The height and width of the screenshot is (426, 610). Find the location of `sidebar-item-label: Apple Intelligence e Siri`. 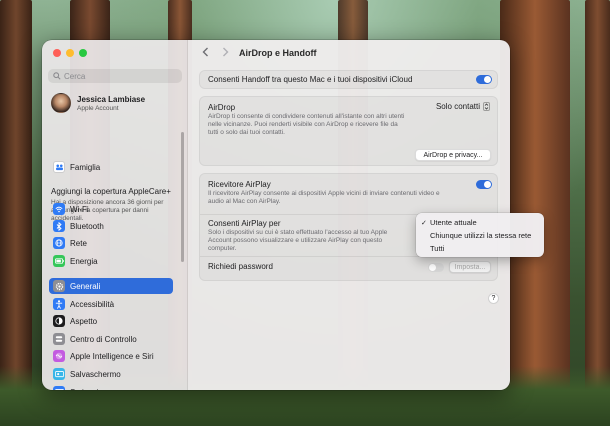

sidebar-item-label: Apple Intelligence e Siri is located at coordinates (112, 356).